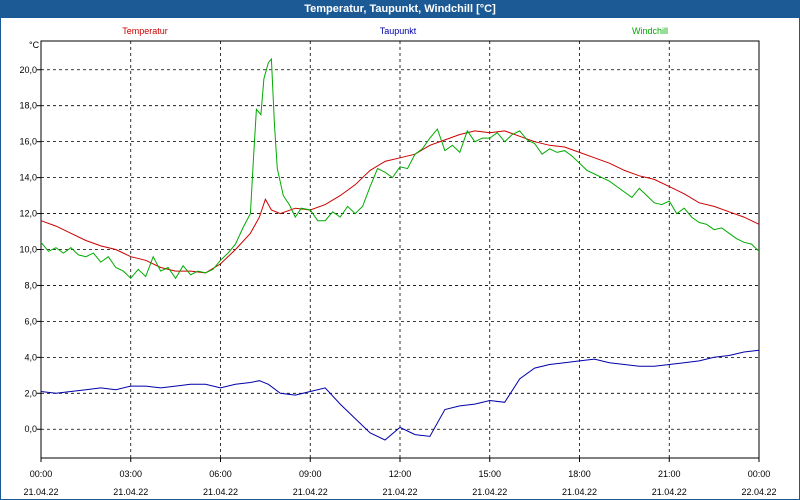  Describe the element at coordinates (579, 474) in the screenshot. I see `x-tick-time-label: 18:00` at that location.